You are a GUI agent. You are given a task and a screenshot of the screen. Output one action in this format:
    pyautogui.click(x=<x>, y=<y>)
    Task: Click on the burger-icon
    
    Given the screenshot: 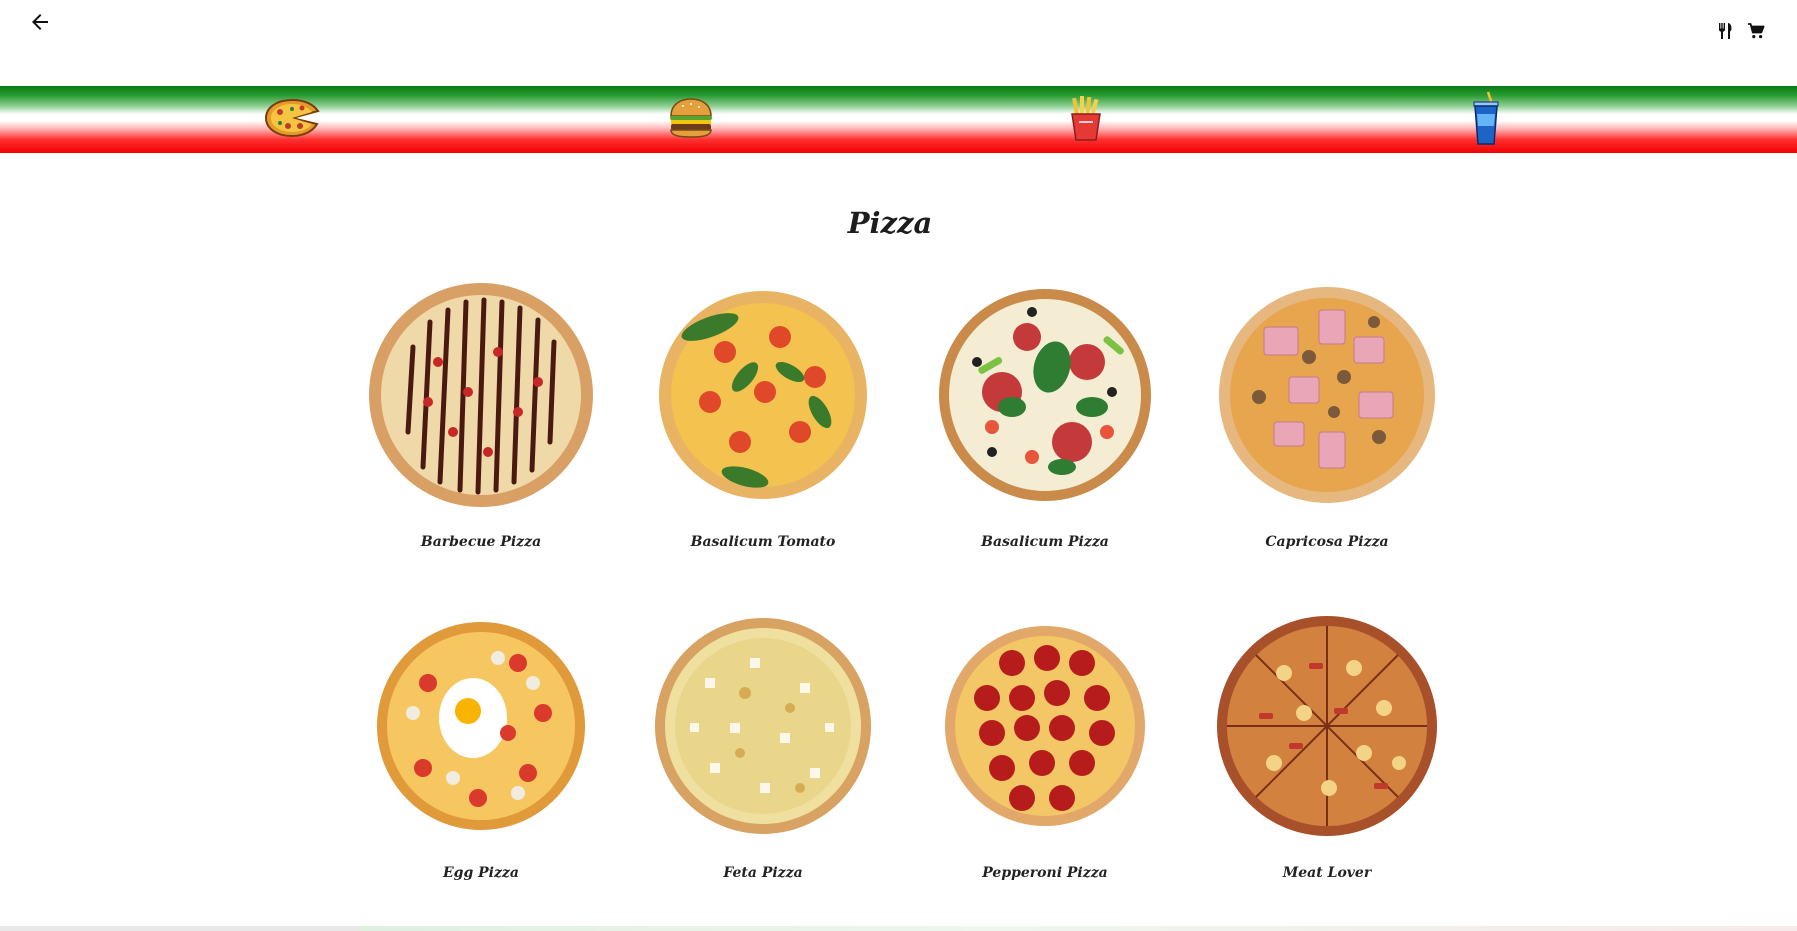 What is the action you would take?
    pyautogui.click(x=691, y=120)
    